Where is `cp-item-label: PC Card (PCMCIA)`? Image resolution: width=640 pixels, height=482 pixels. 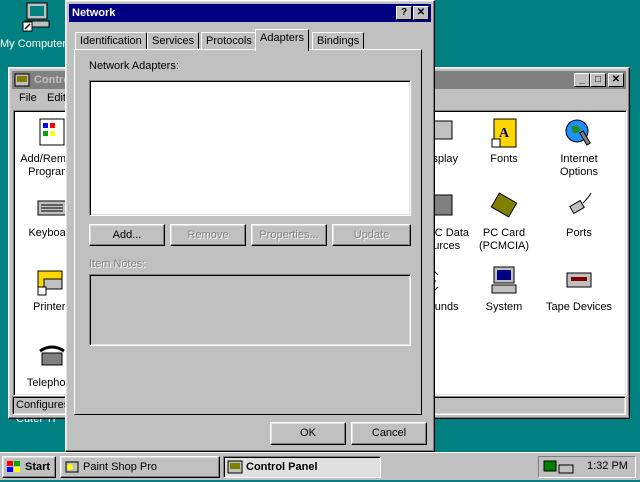
cp-item-label: PC Card (PCMCIA) is located at coordinates (504, 239).